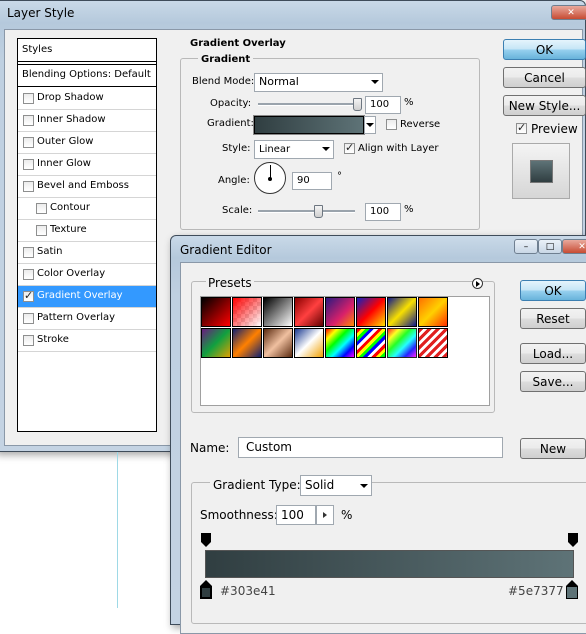 This screenshot has width=586, height=634. I want to click on smoothness-percent: %, so click(347, 515).